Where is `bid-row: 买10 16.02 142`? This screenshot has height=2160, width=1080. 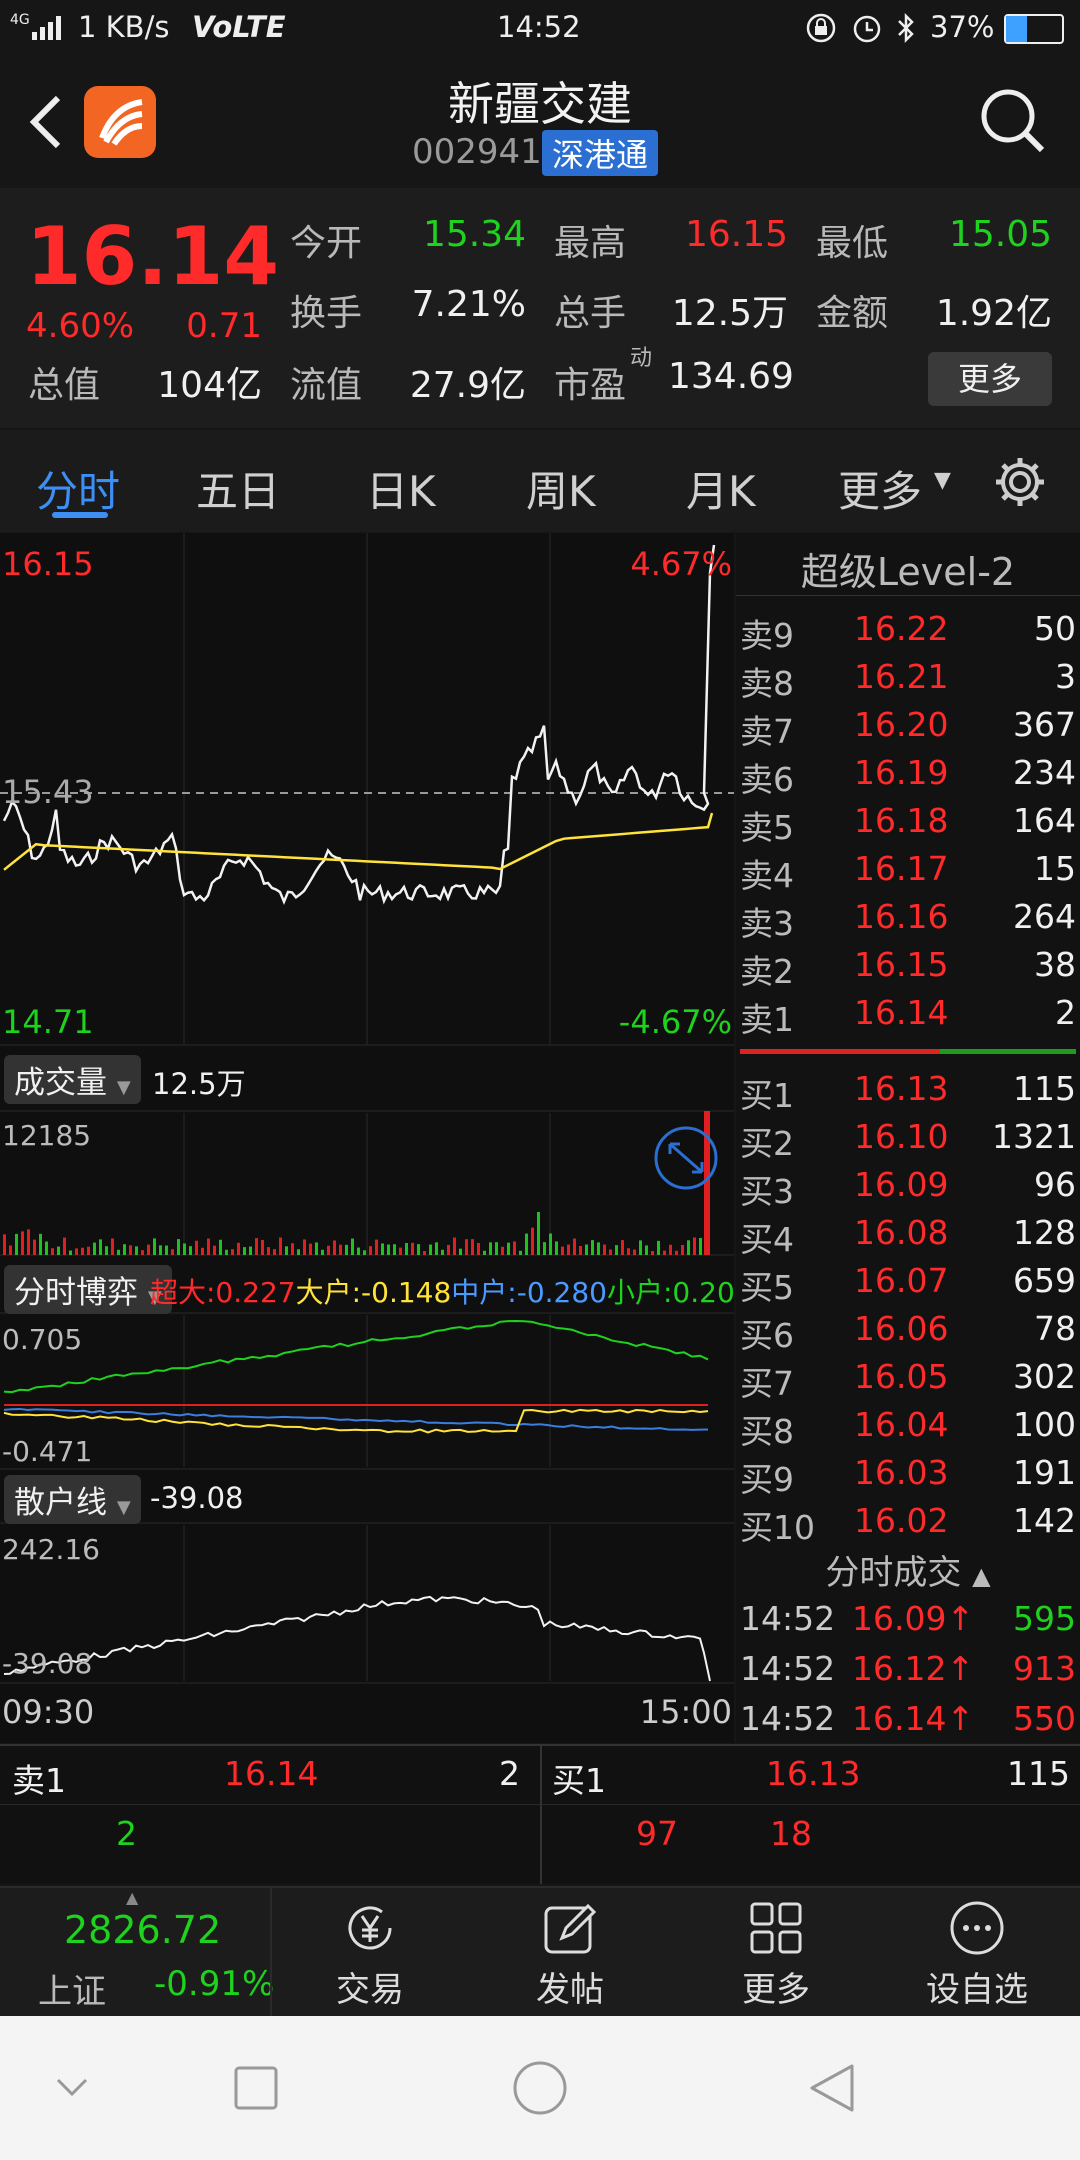 bid-row: 买10 16.02 142 is located at coordinates (908, 1525).